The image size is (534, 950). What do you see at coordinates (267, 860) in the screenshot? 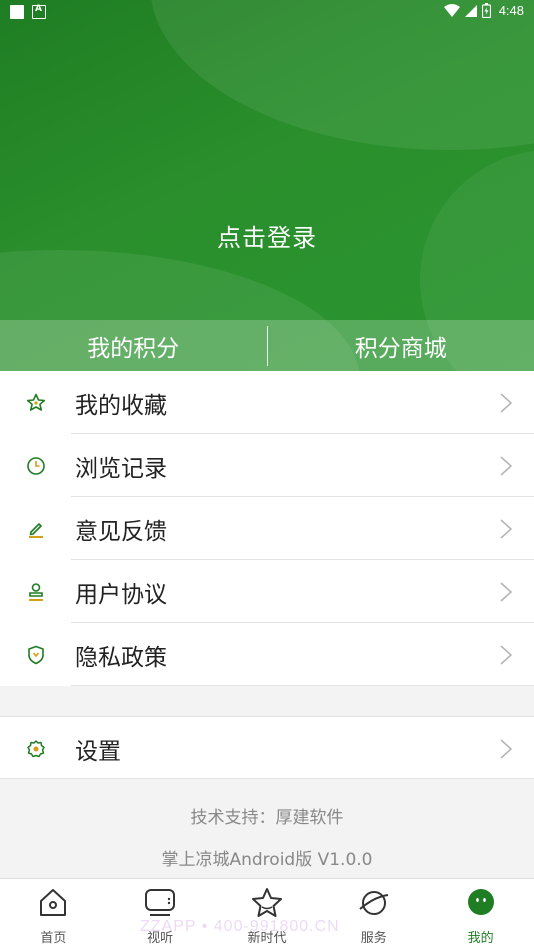
I see `app-version-text: 掌上凉城Android版 V1.0.0` at bounding box center [267, 860].